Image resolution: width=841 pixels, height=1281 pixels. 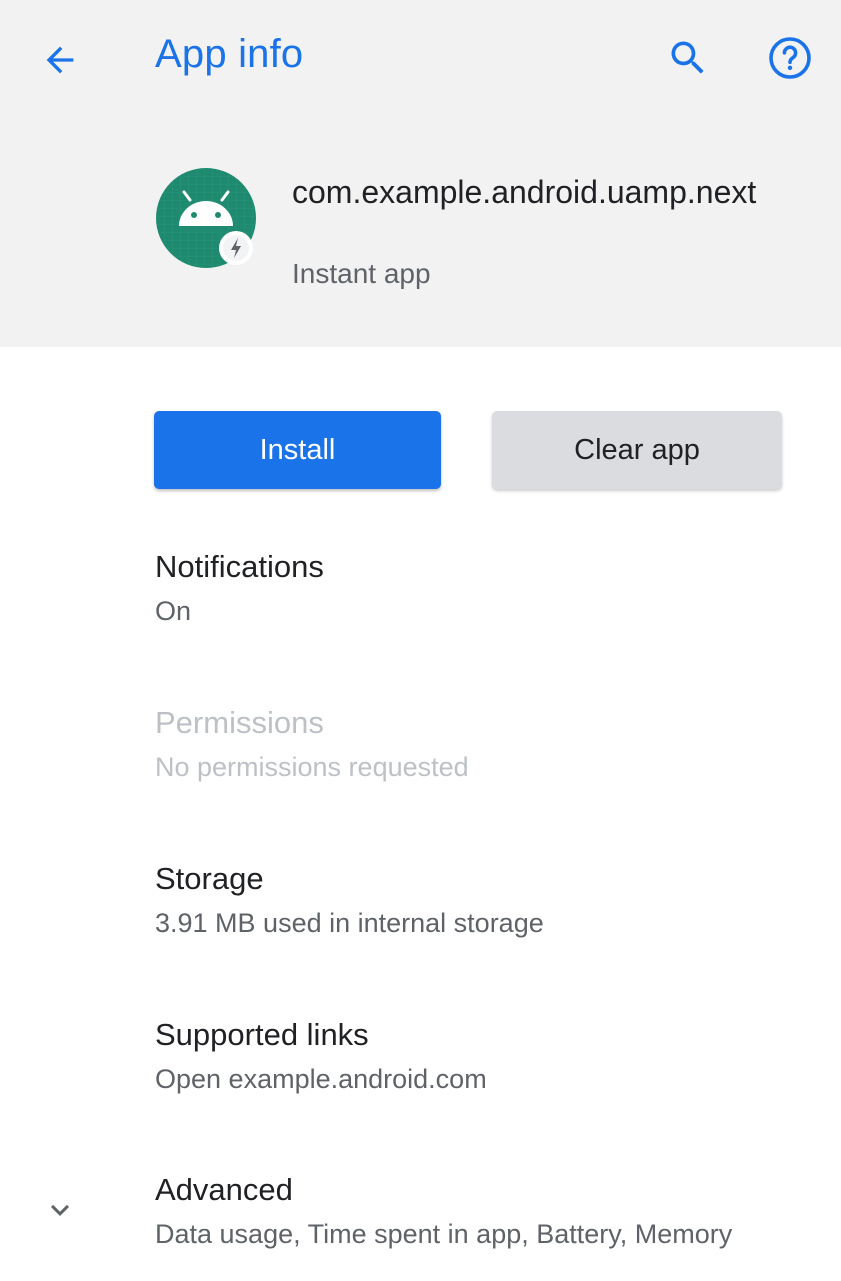 I want to click on storage-title: Storage, so click(x=209, y=878).